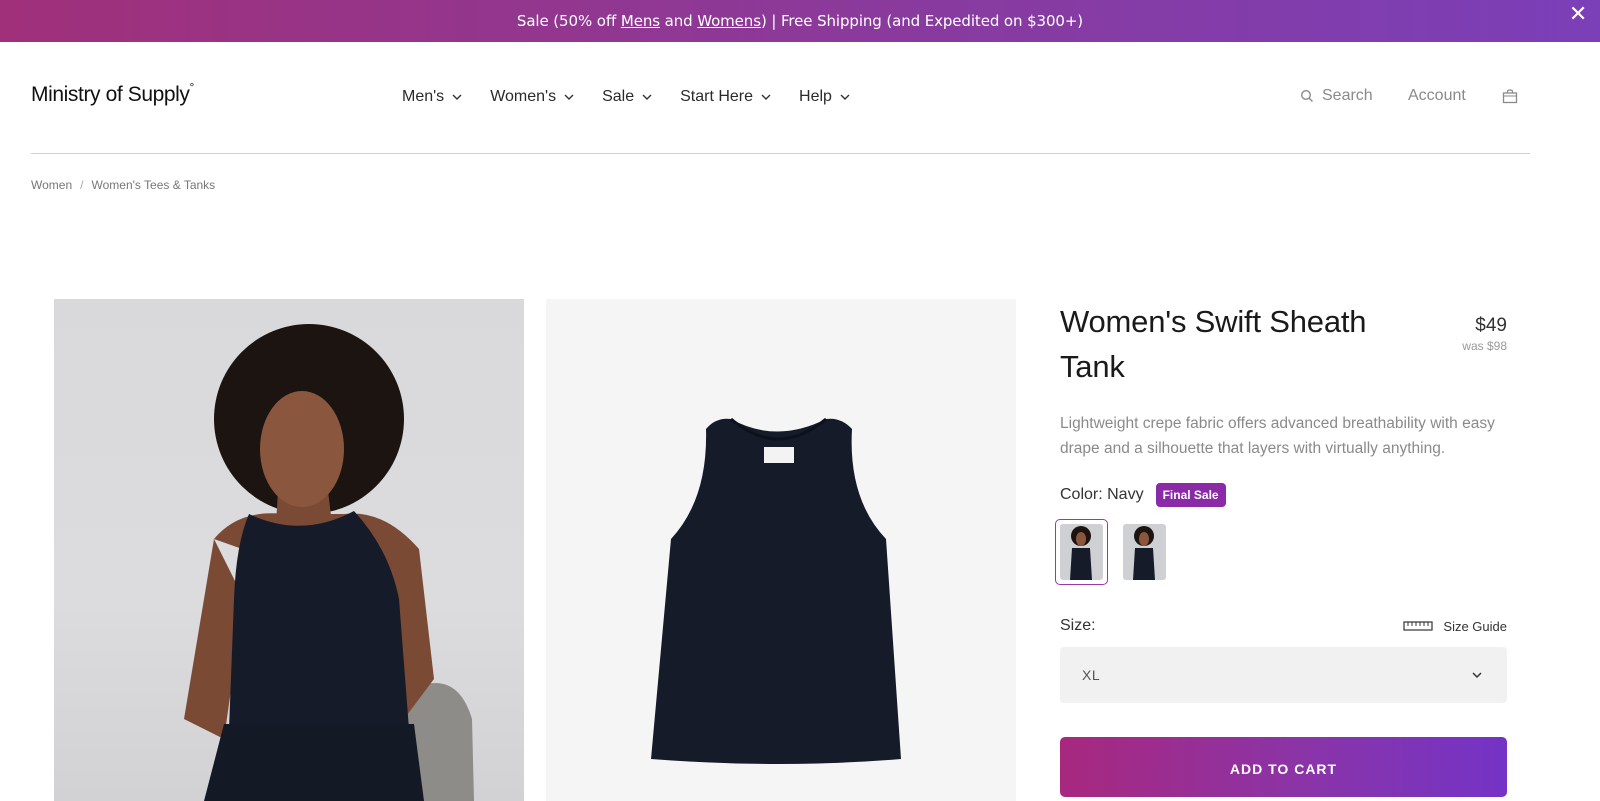 This screenshot has height=801, width=1600. Describe the element at coordinates (329, 562) in the screenshot. I see `model-illustration` at that location.